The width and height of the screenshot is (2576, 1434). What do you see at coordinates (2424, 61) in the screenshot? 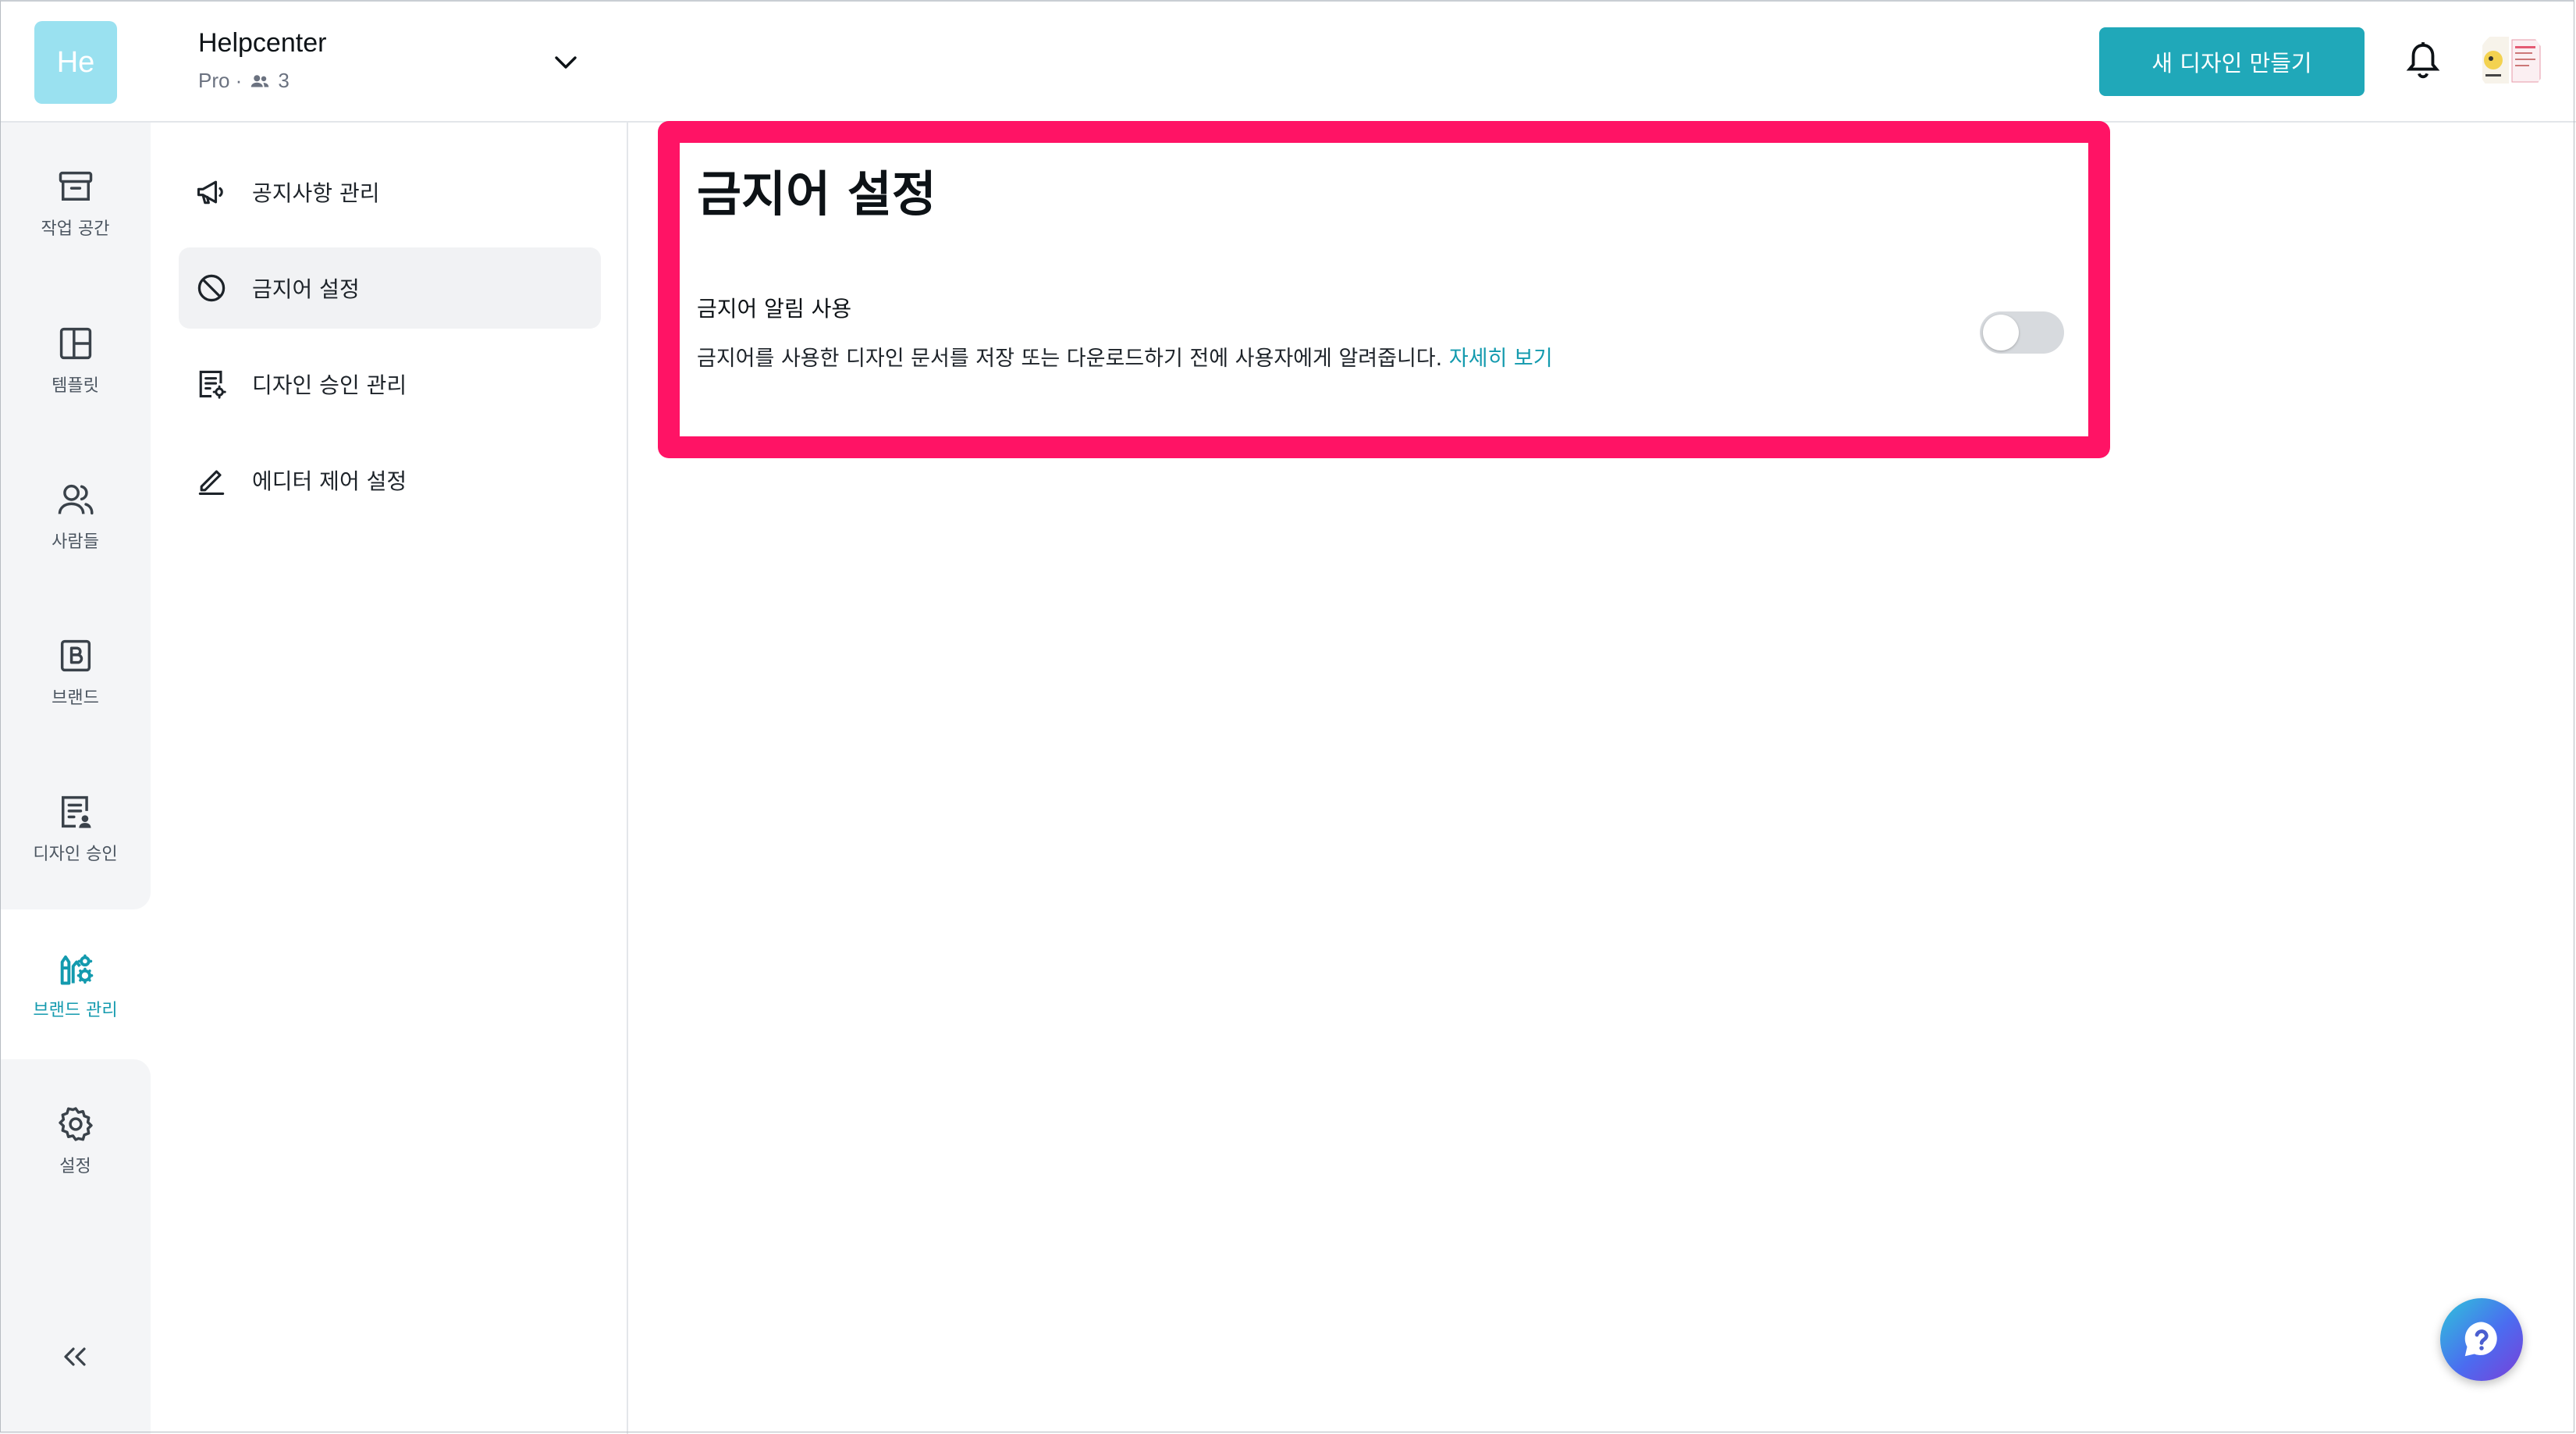
I see `bell-icon` at bounding box center [2424, 61].